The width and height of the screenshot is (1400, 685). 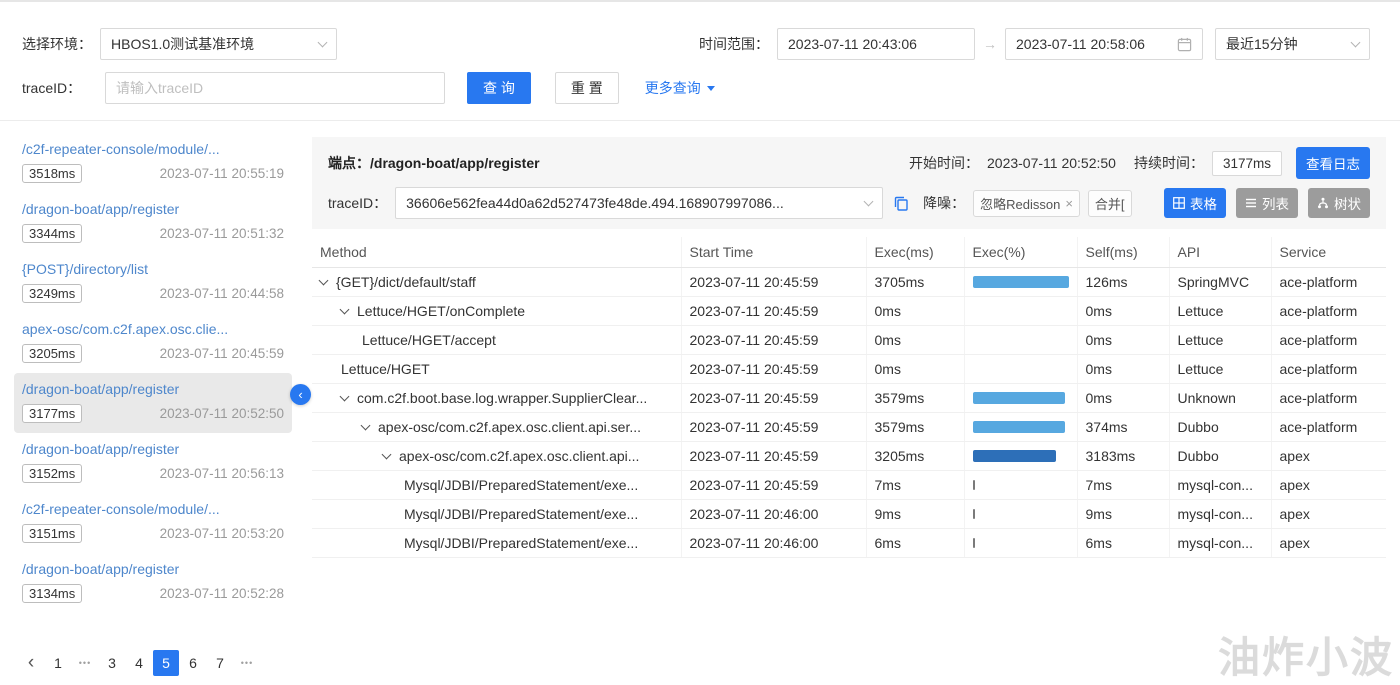 I want to click on start-time-label: 开始时间：, so click(x=944, y=163).